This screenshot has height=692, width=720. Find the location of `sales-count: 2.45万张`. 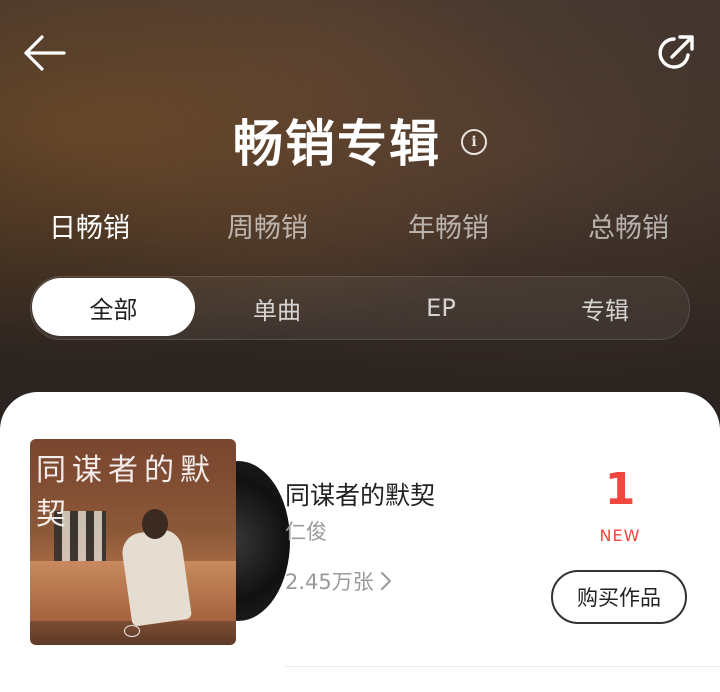

sales-count: 2.45万张 is located at coordinates (329, 582).